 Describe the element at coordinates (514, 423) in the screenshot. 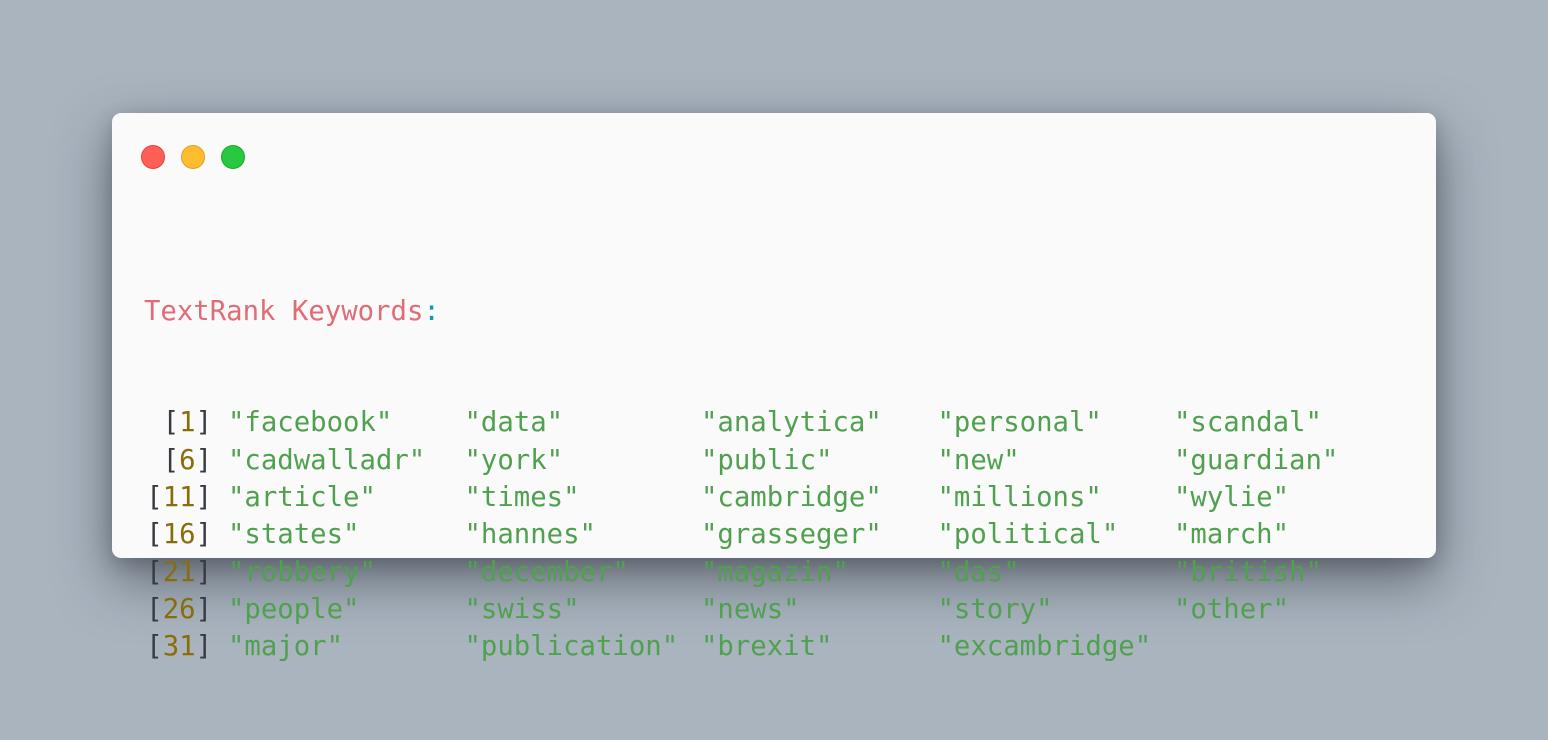

I see `keyword: "data"` at that location.